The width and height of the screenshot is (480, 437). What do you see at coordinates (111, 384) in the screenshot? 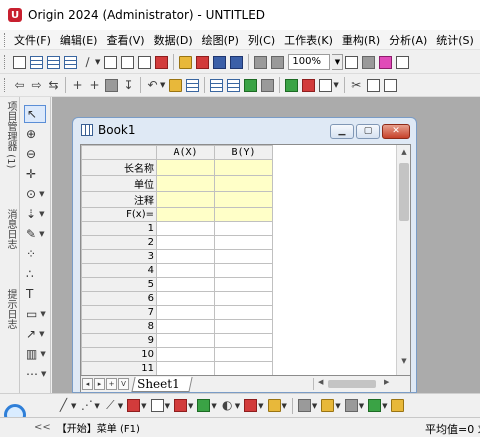
I see `add-sheet-button: +` at bounding box center [111, 384].